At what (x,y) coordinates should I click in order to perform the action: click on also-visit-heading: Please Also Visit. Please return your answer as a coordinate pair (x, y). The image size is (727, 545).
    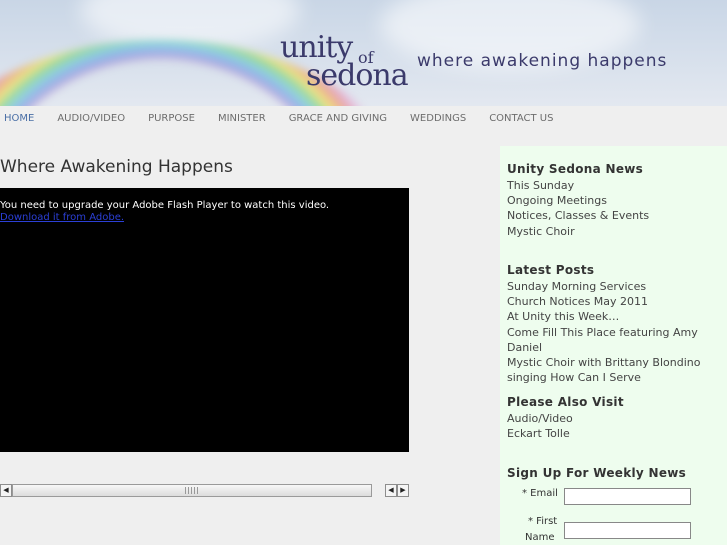
    Looking at the image, I should click on (565, 402).